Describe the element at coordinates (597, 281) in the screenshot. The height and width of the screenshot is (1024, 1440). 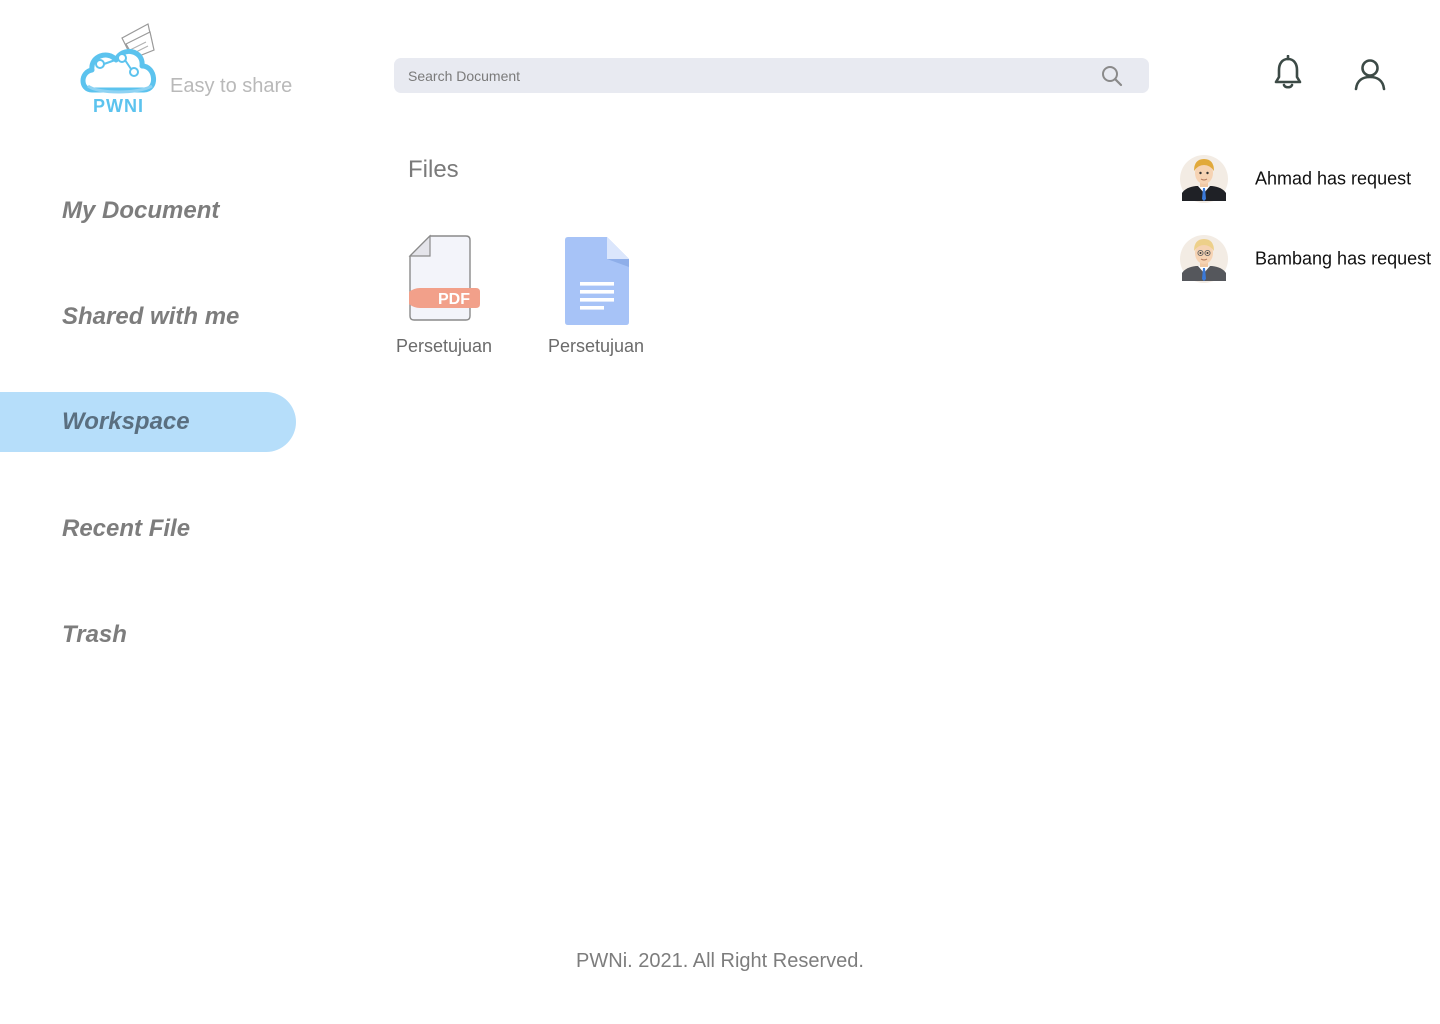
I see `document-file-icon` at that location.